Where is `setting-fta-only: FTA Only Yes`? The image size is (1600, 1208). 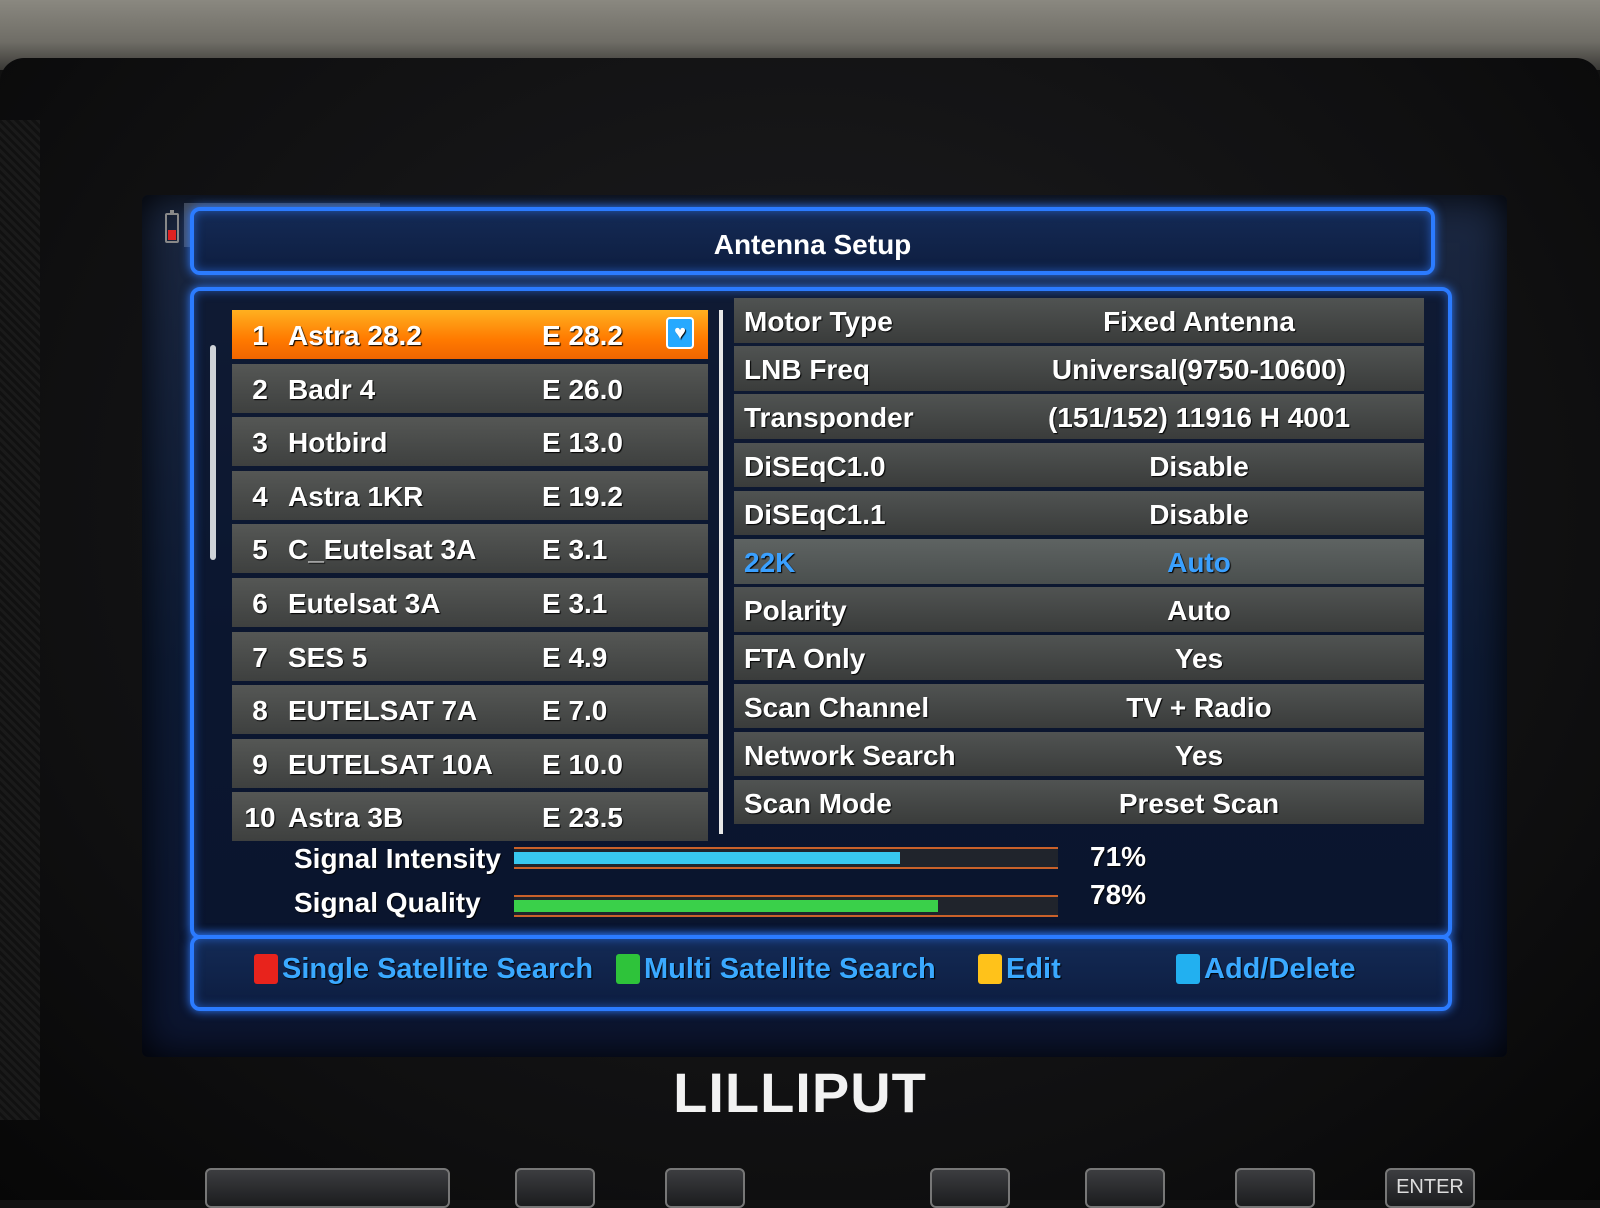
setting-fta-only: FTA Only Yes is located at coordinates (1079, 657).